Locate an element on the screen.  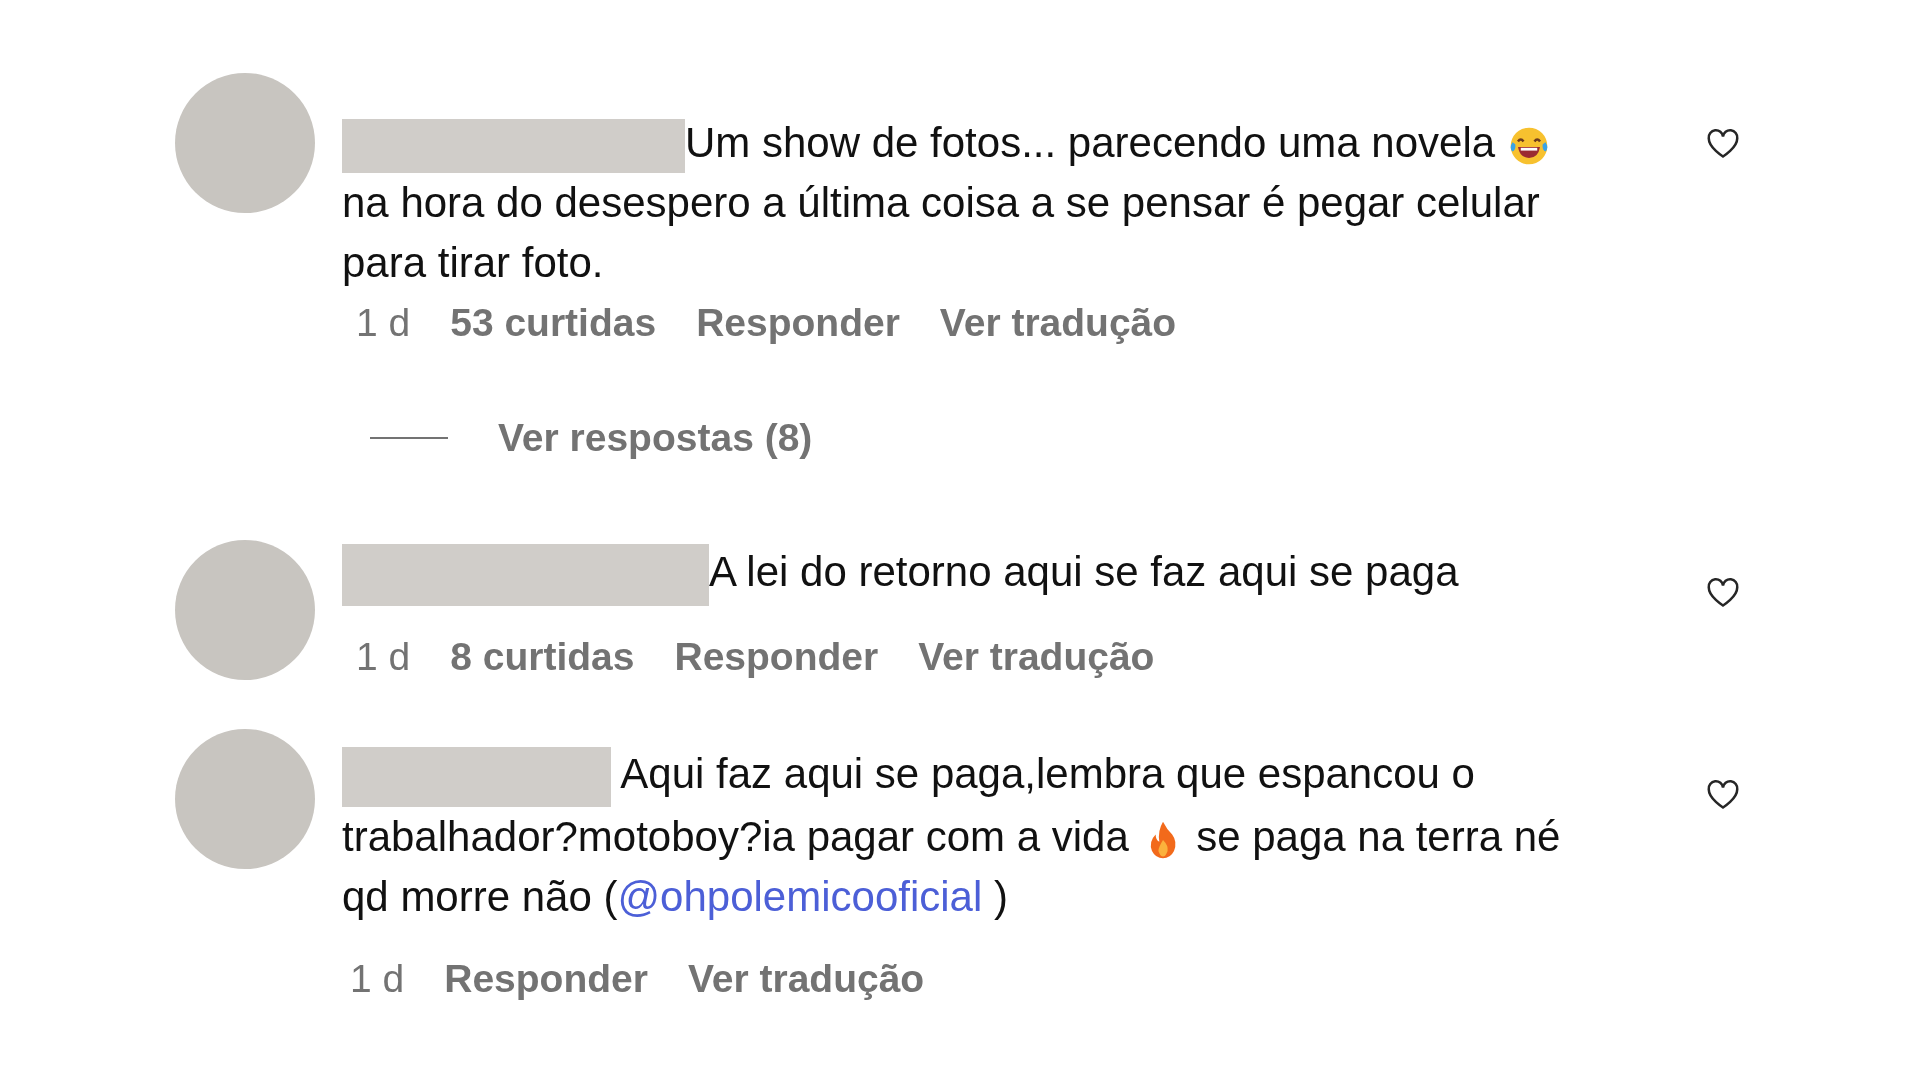
comment-text: Um show de fotos... parecendo uma novela na hora do desespero a última coisa a se pensar é pegar celular para tirar foto. is located at coordinates (967, 183).